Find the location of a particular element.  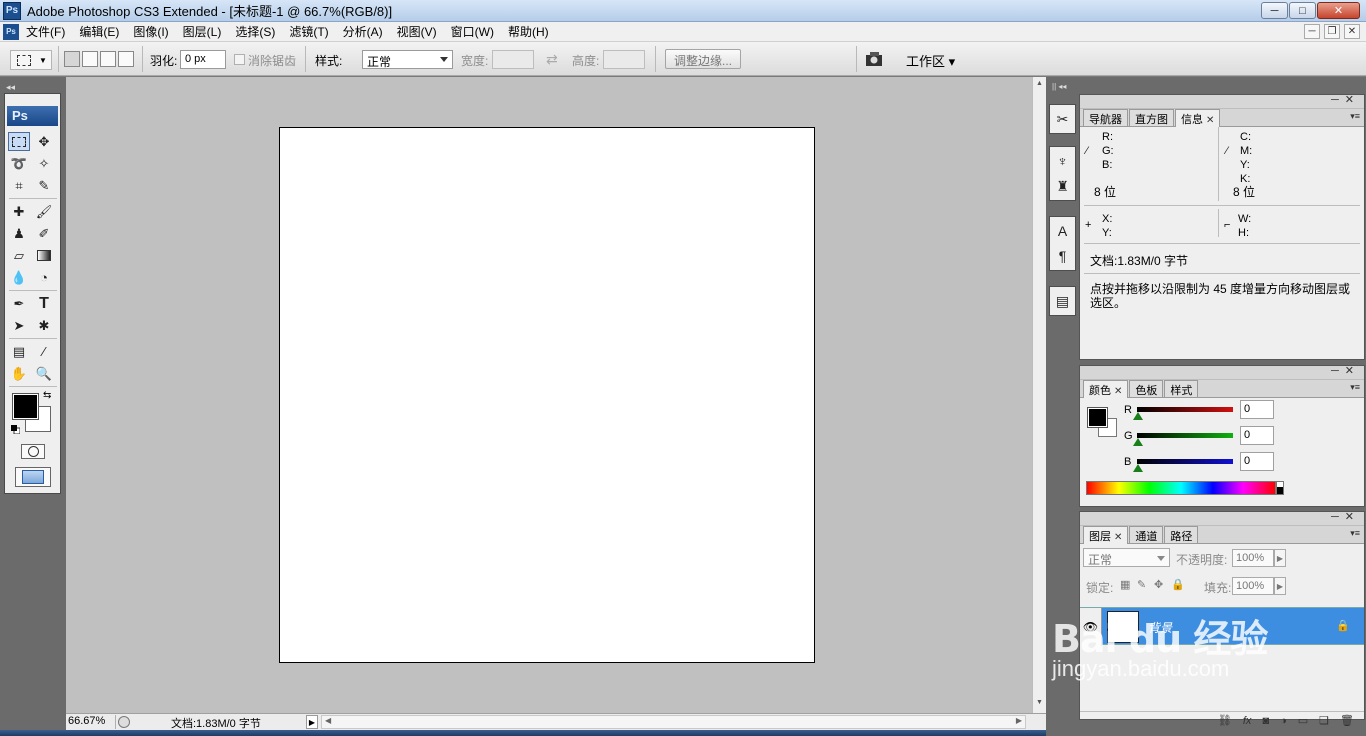

scroll-up-icon: ▲ is located at coordinates (1039, 83).